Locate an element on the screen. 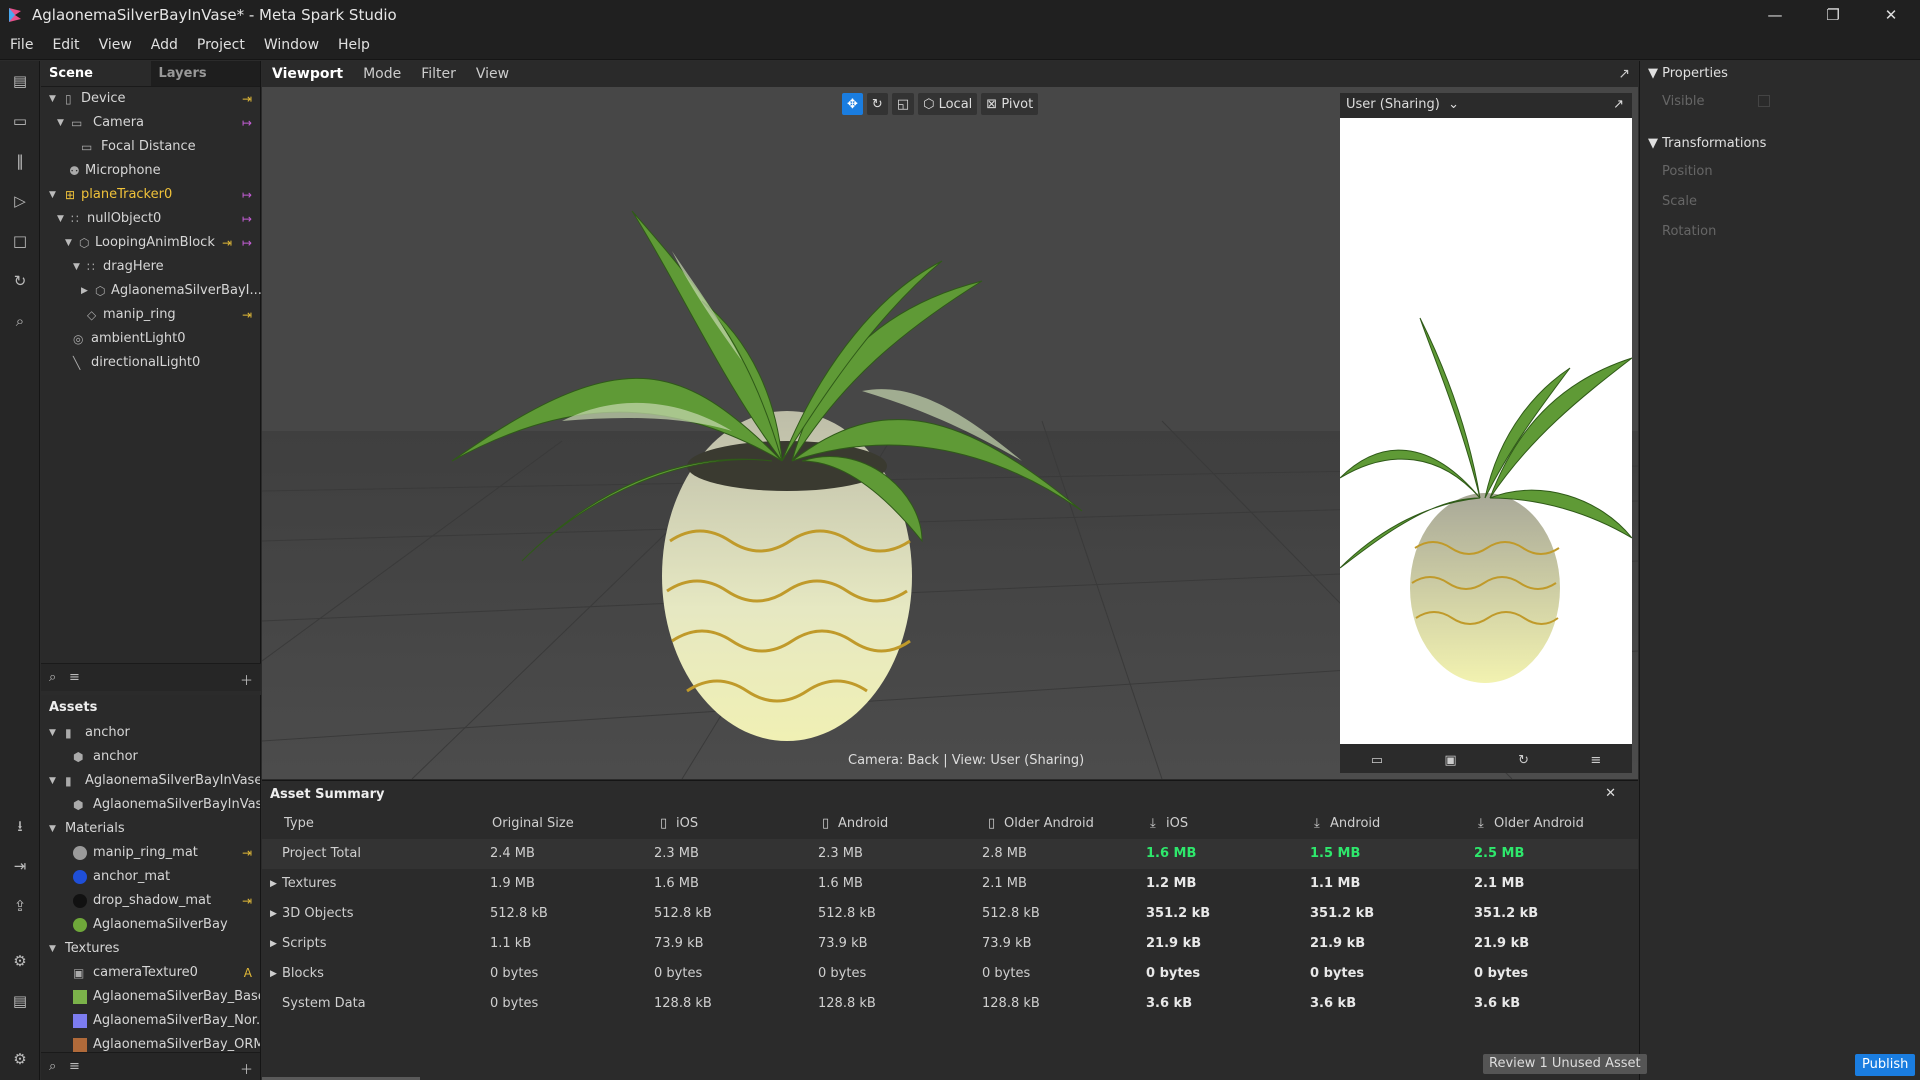 The width and height of the screenshot is (1920, 1080). tab-mode: Mode is located at coordinates (382, 74).